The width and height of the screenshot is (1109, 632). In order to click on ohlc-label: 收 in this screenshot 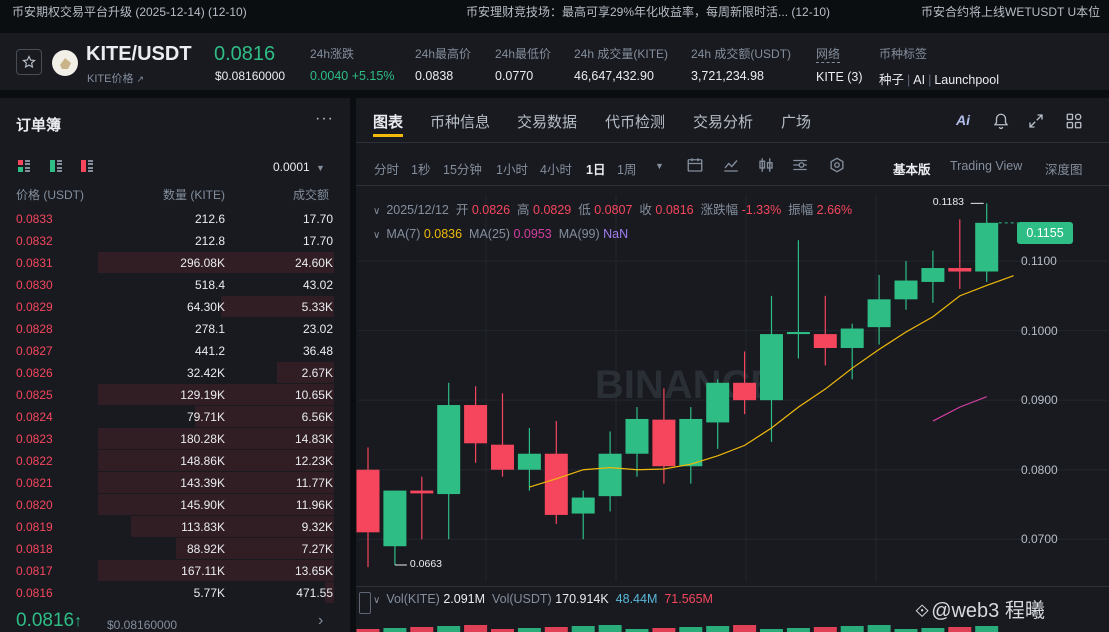, I will do `click(645, 210)`.